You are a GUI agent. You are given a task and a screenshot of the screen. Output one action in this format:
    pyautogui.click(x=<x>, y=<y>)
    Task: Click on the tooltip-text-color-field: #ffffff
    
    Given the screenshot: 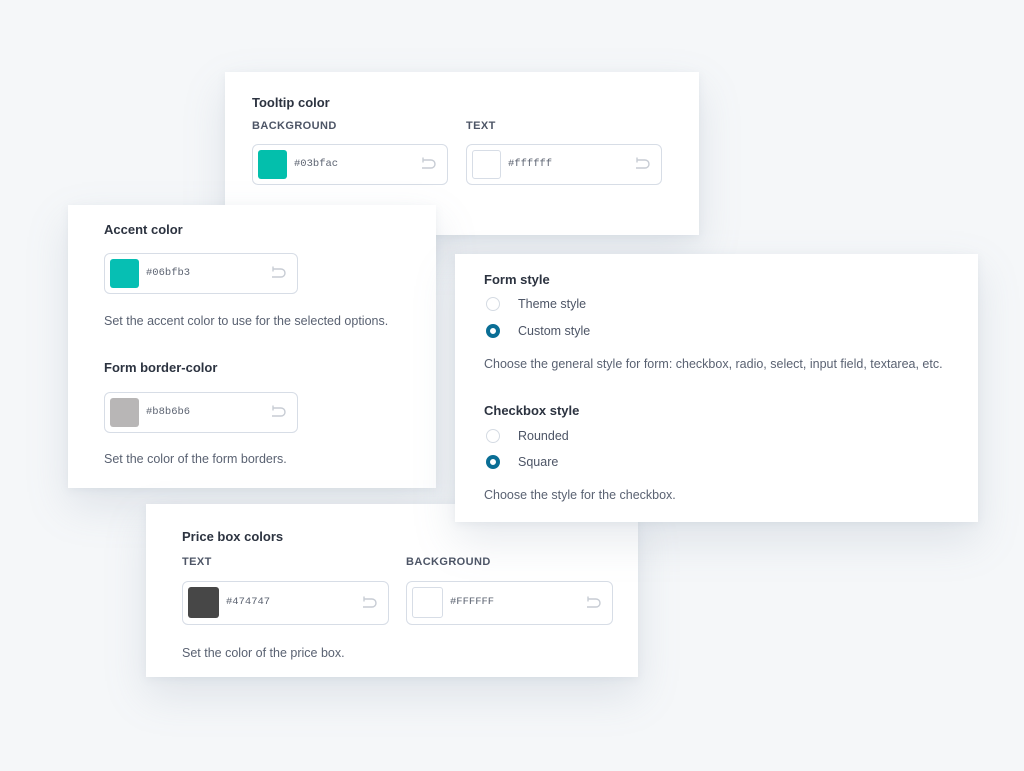 What is the action you would take?
    pyautogui.click(x=564, y=164)
    